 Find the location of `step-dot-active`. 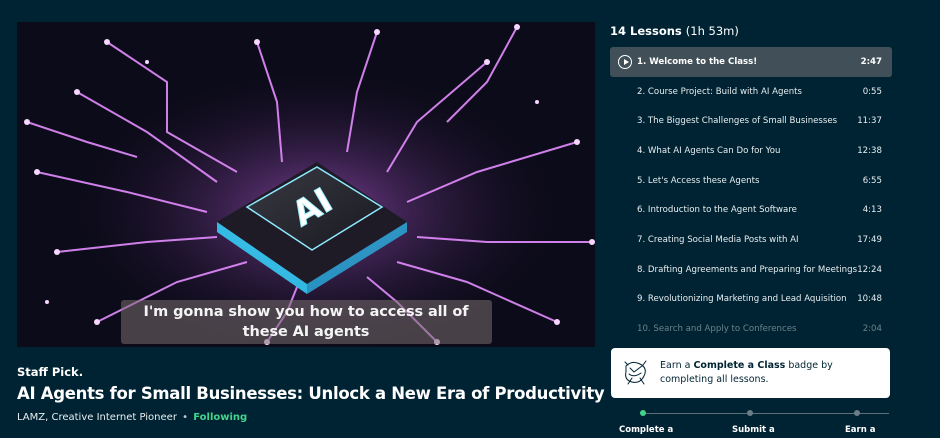

step-dot-active is located at coordinates (643, 413).